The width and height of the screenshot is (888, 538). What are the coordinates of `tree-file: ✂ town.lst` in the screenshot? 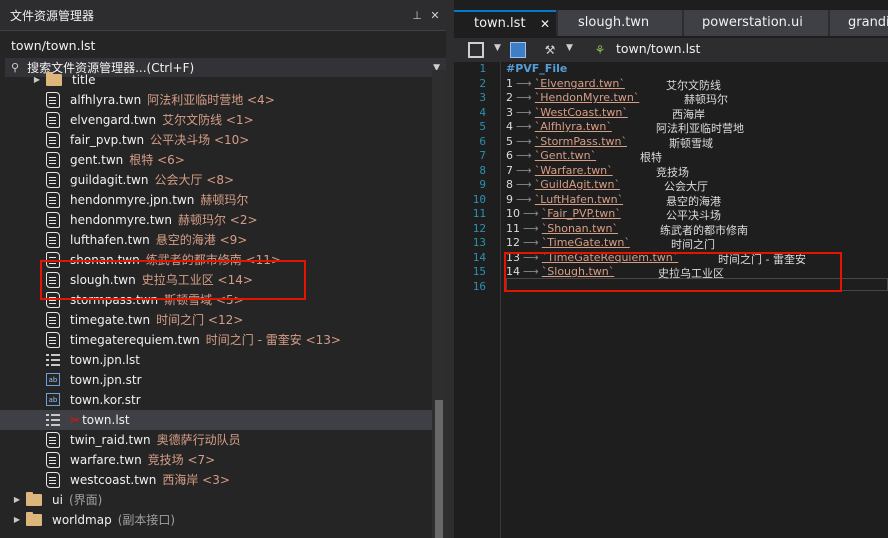 It's located at (216, 420).